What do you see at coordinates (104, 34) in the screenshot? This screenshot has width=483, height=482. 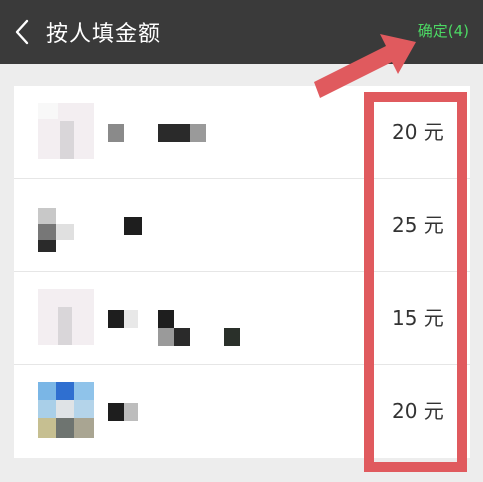 I see `page-title: 按人填金额` at bounding box center [104, 34].